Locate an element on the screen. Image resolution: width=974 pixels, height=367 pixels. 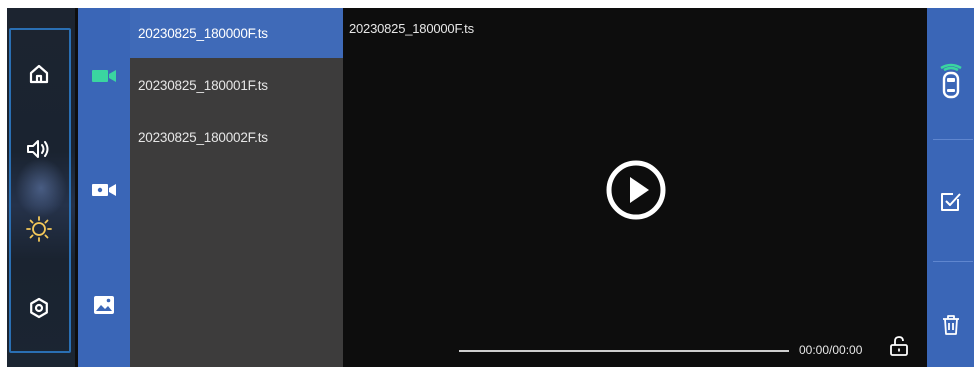
image-category-button is located at coordinates (104, 305).